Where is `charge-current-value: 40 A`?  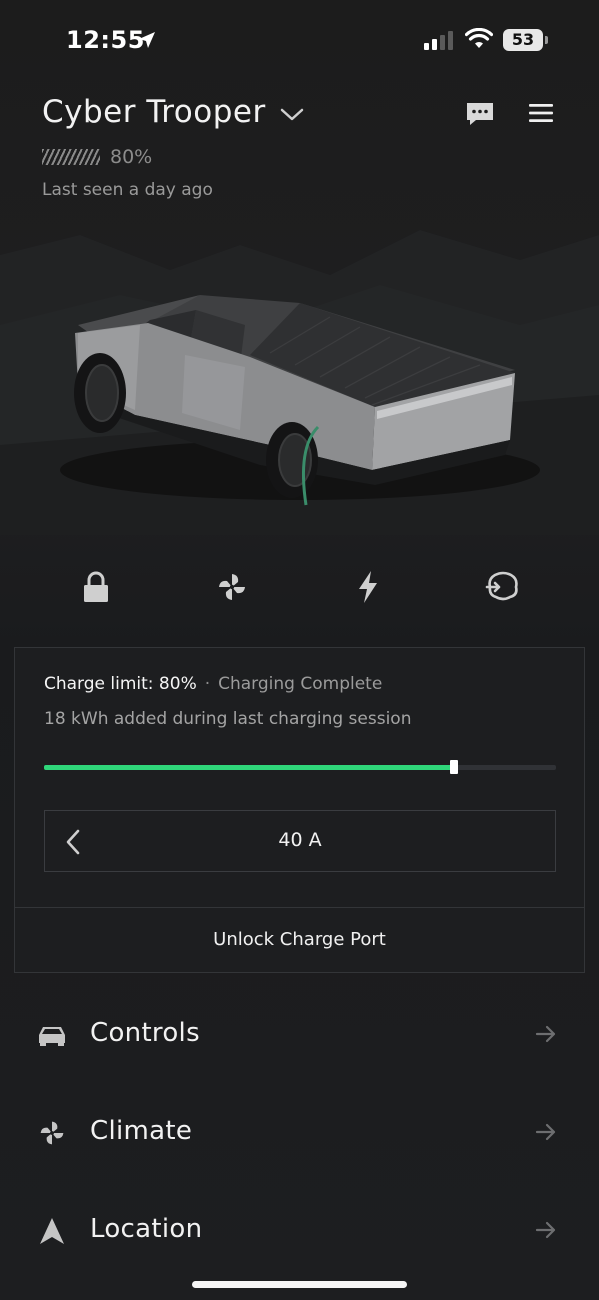 charge-current-value: 40 A is located at coordinates (300, 840).